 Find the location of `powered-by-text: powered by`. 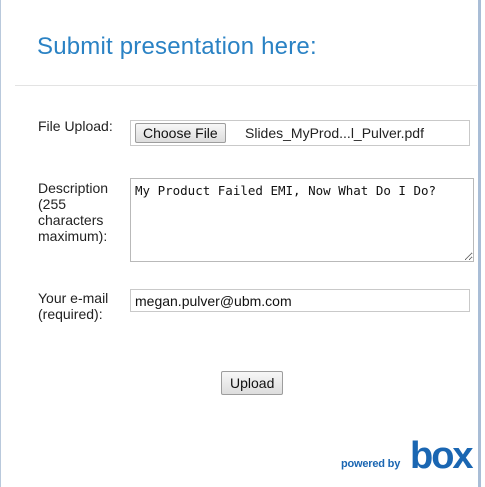

powered-by-text: powered by is located at coordinates (371, 464).